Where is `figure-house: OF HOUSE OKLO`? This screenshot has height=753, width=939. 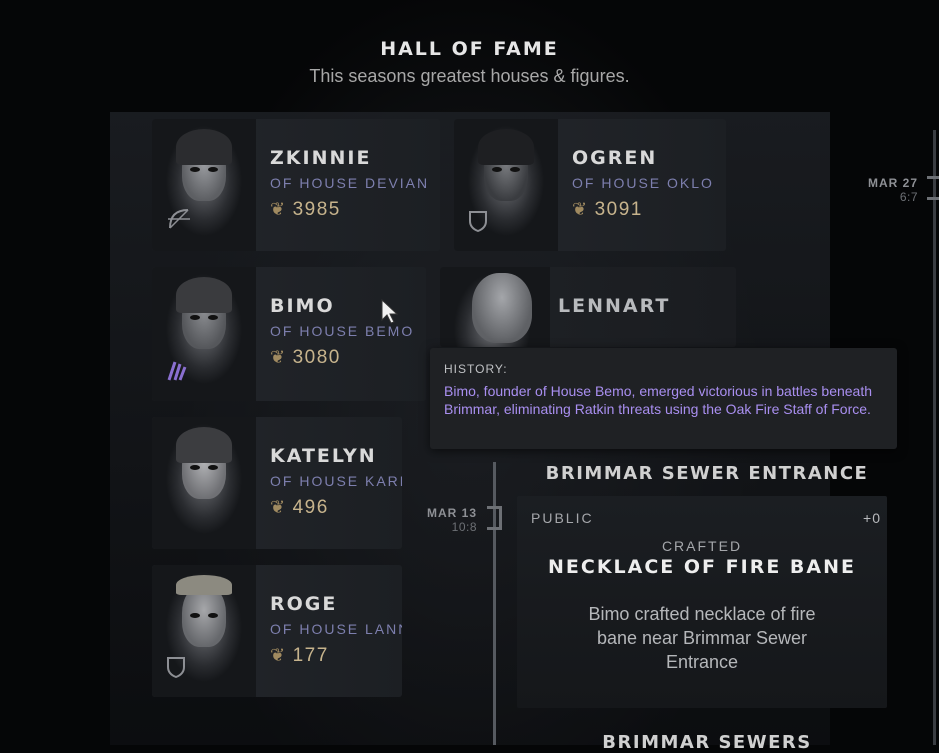 figure-house: OF HOUSE OKLO is located at coordinates (643, 183).